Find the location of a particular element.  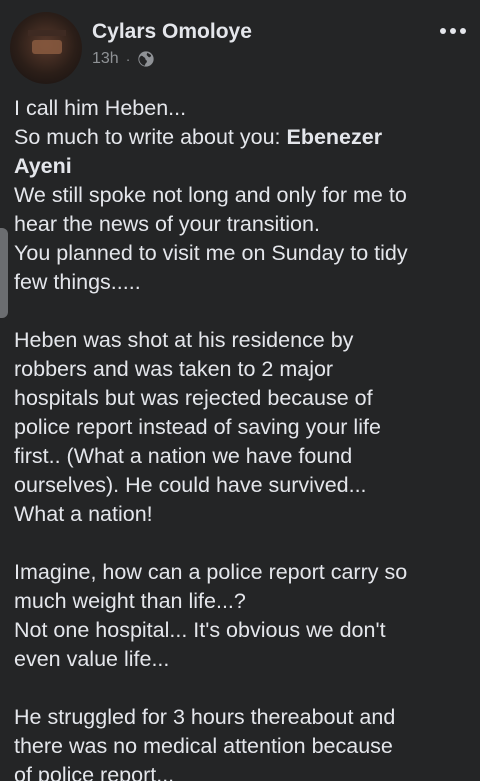

post-text-line: He struggled for 3 hours thereabout and is located at coordinates (205, 717).